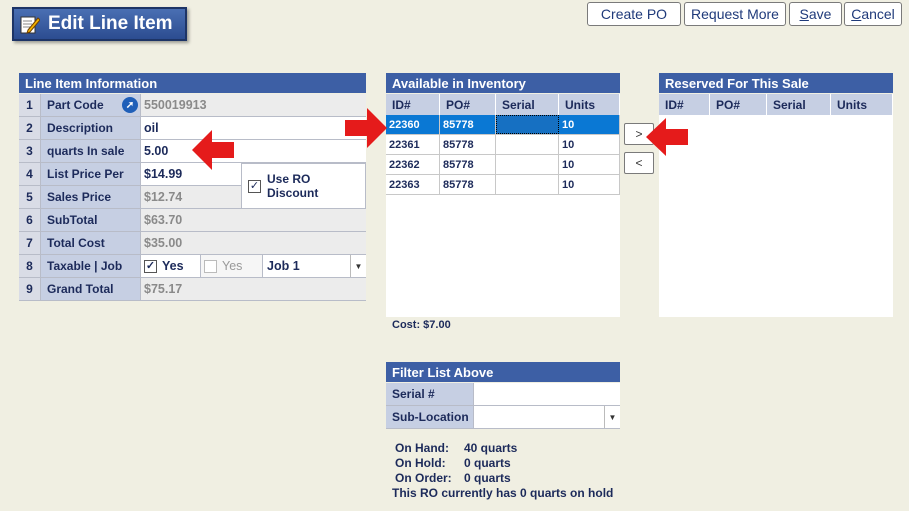 The width and height of the screenshot is (909, 511). What do you see at coordinates (413, 184) in the screenshot?
I see `cell-id: 22363` at bounding box center [413, 184].